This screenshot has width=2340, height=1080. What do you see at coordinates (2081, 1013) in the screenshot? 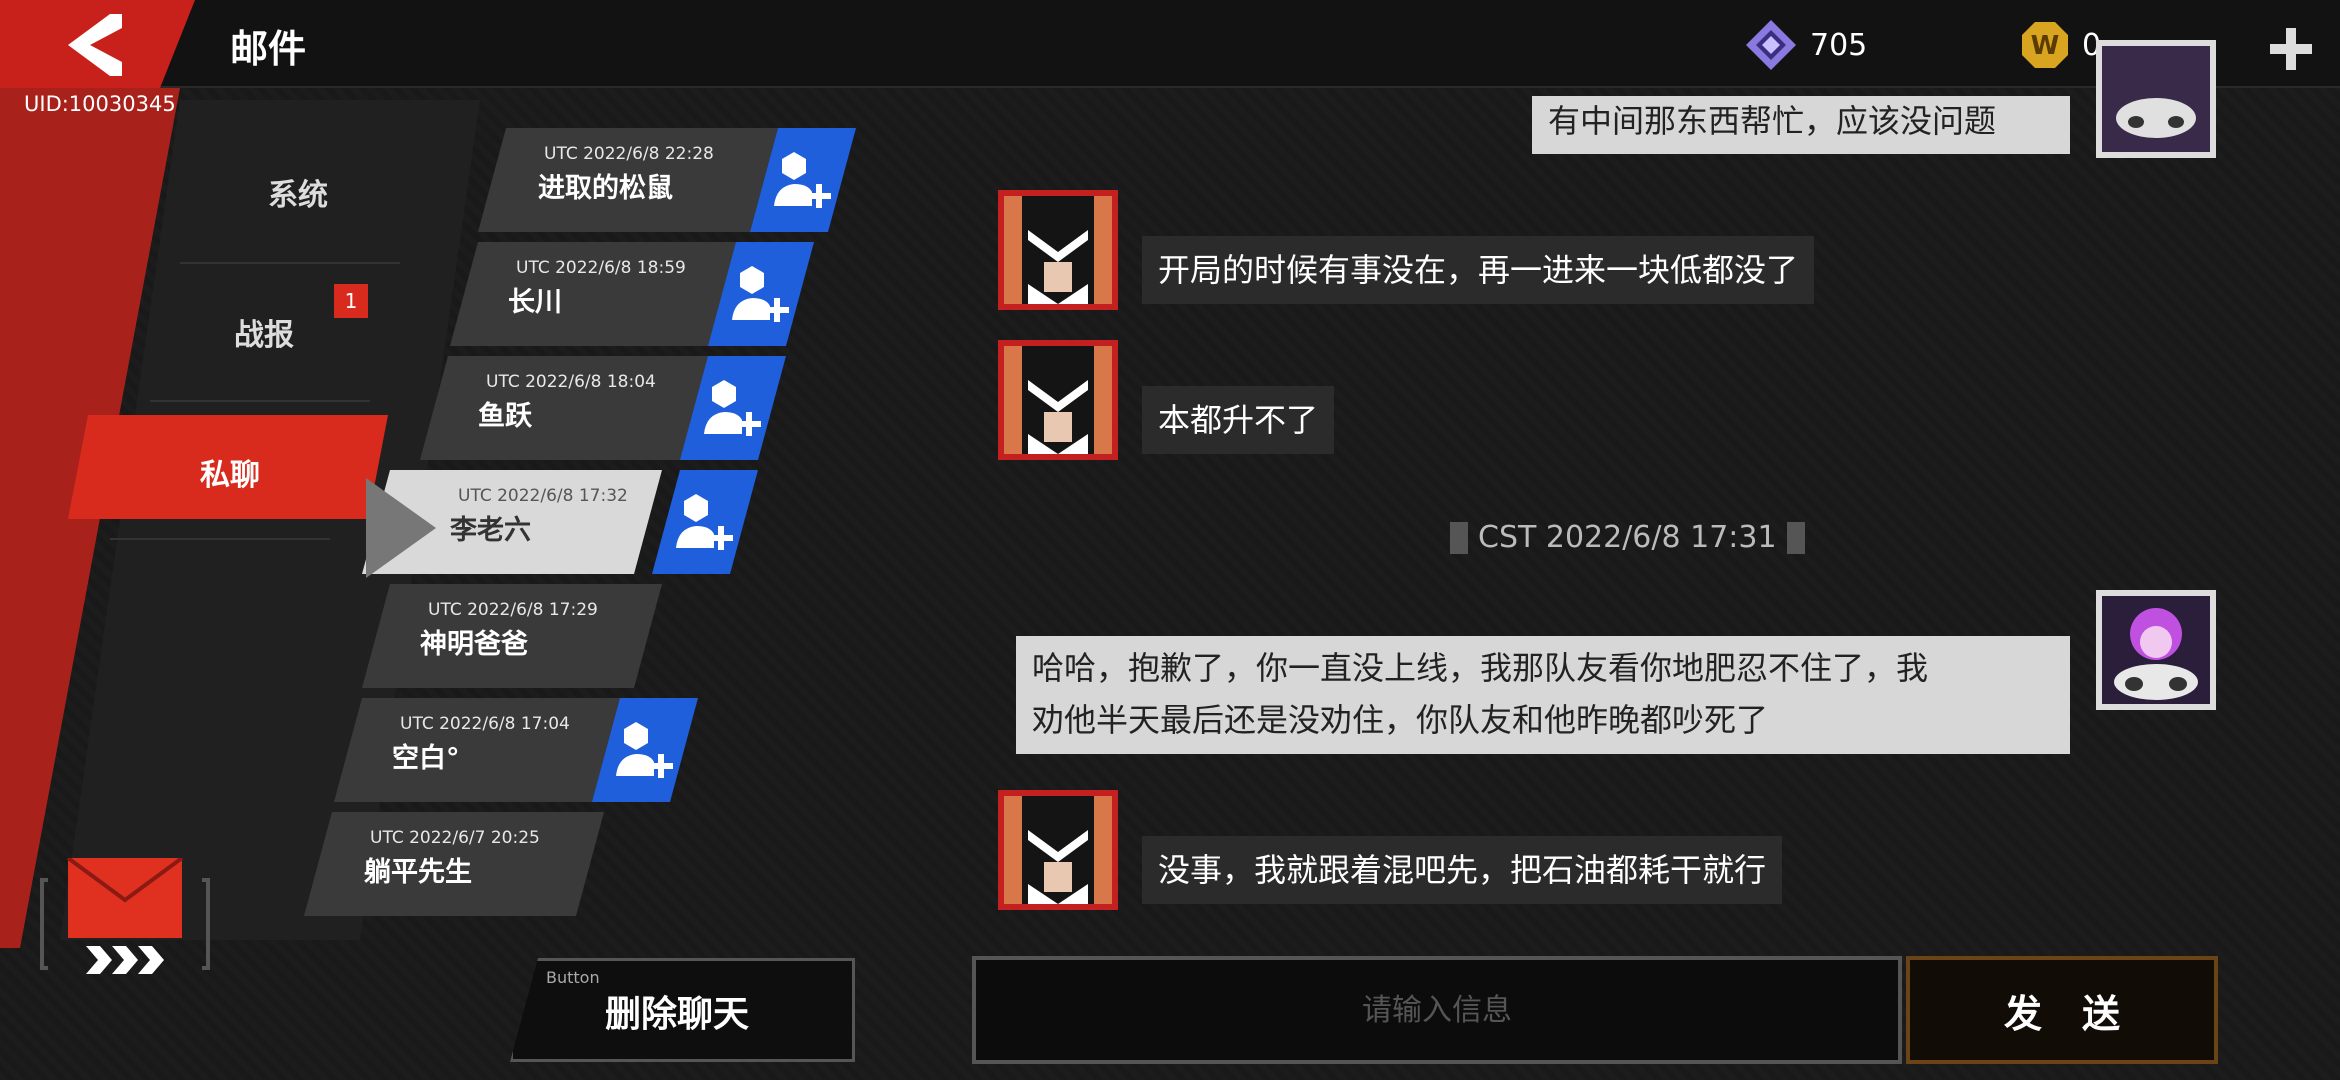
I see `send-label: 发送` at bounding box center [2081, 1013].